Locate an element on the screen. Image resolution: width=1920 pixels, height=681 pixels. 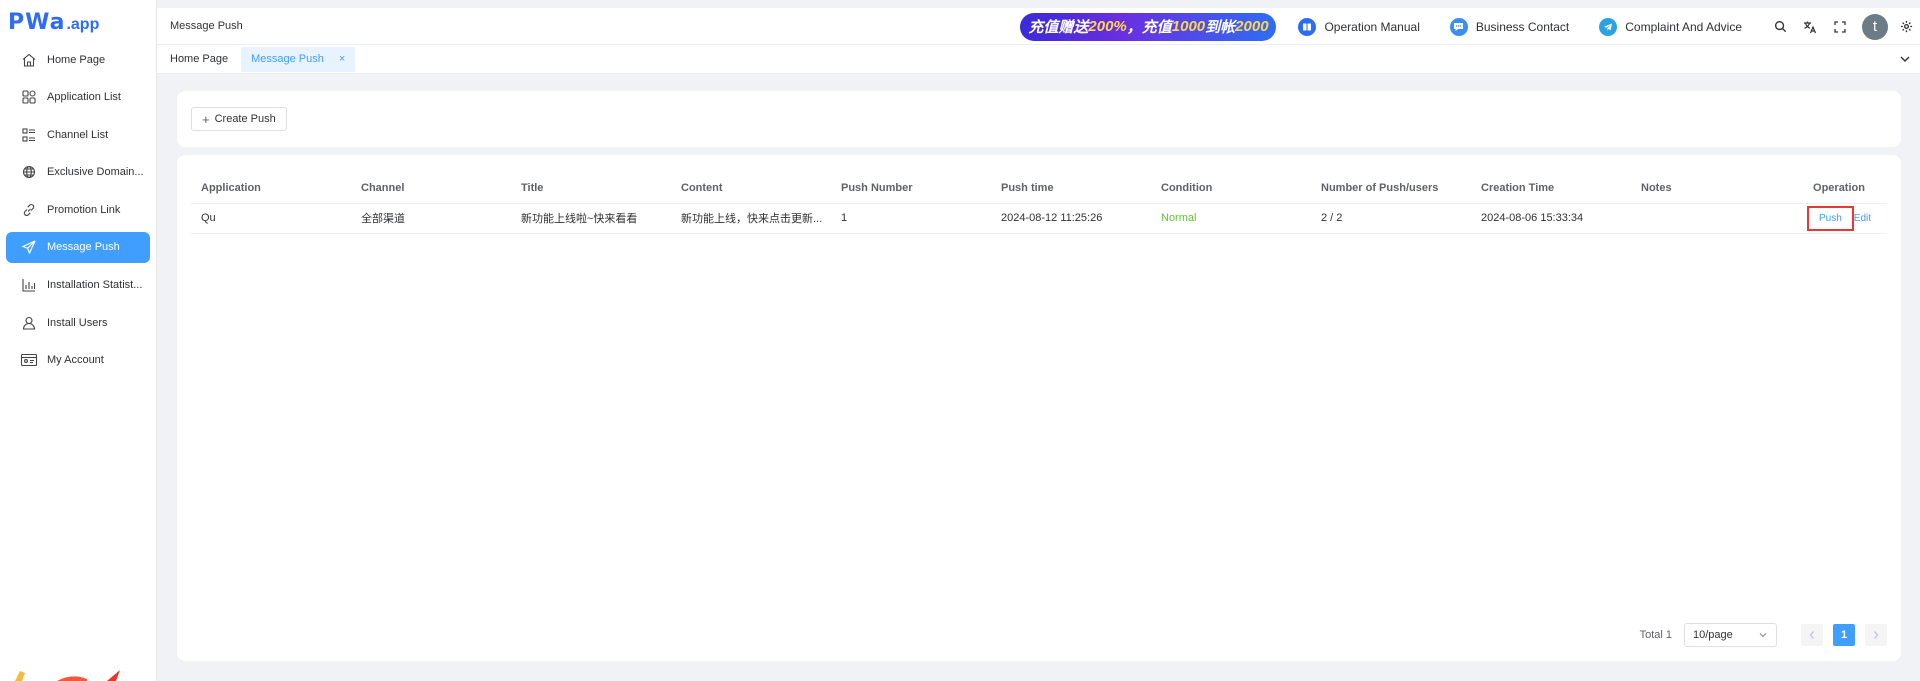
sidebar-item-promotion-link: Promotion Link is located at coordinates (78, 209).